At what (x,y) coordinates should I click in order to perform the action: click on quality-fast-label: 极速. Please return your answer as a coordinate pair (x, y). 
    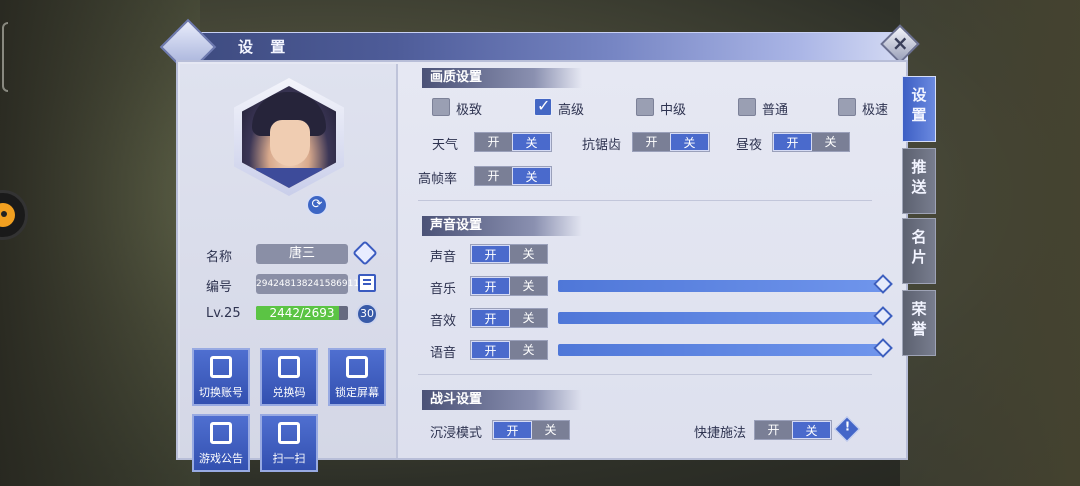
    Looking at the image, I should click on (875, 110).